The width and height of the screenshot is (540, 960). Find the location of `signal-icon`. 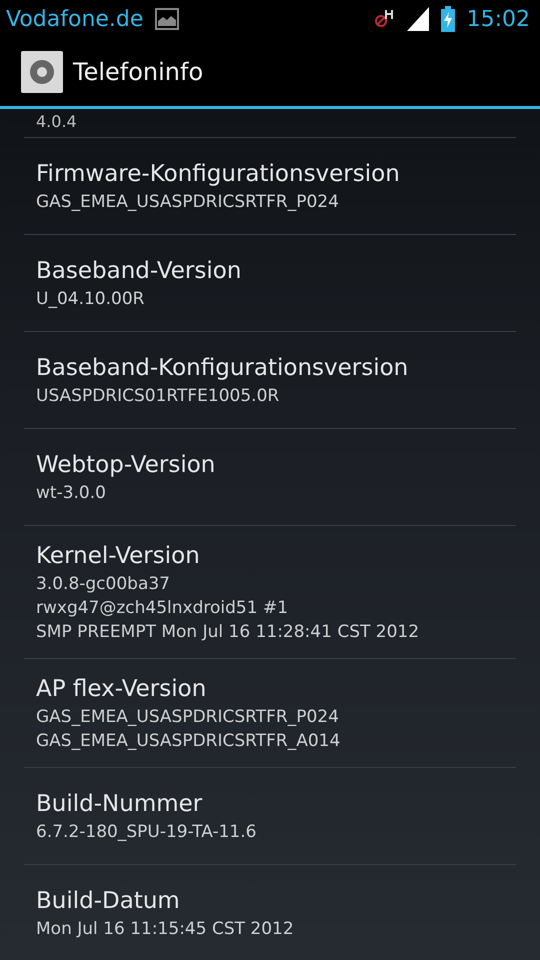

signal-icon is located at coordinates (417, 19).